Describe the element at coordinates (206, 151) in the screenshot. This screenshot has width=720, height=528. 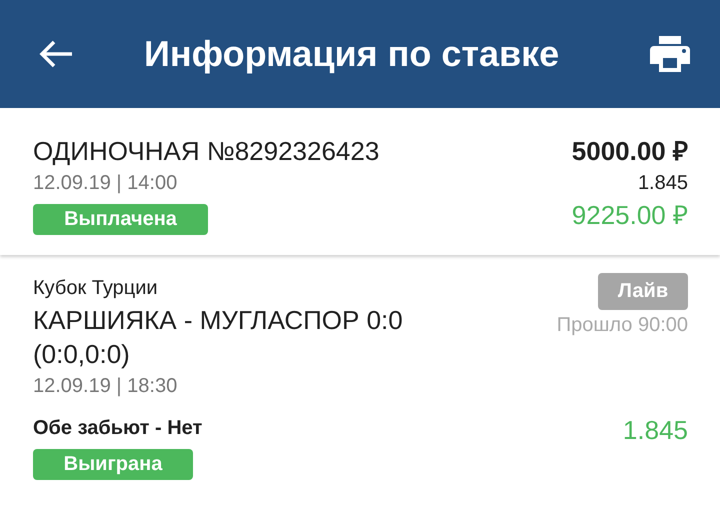
I see `bet-title: ОДИНОЧНАЯ №8292326423` at that location.